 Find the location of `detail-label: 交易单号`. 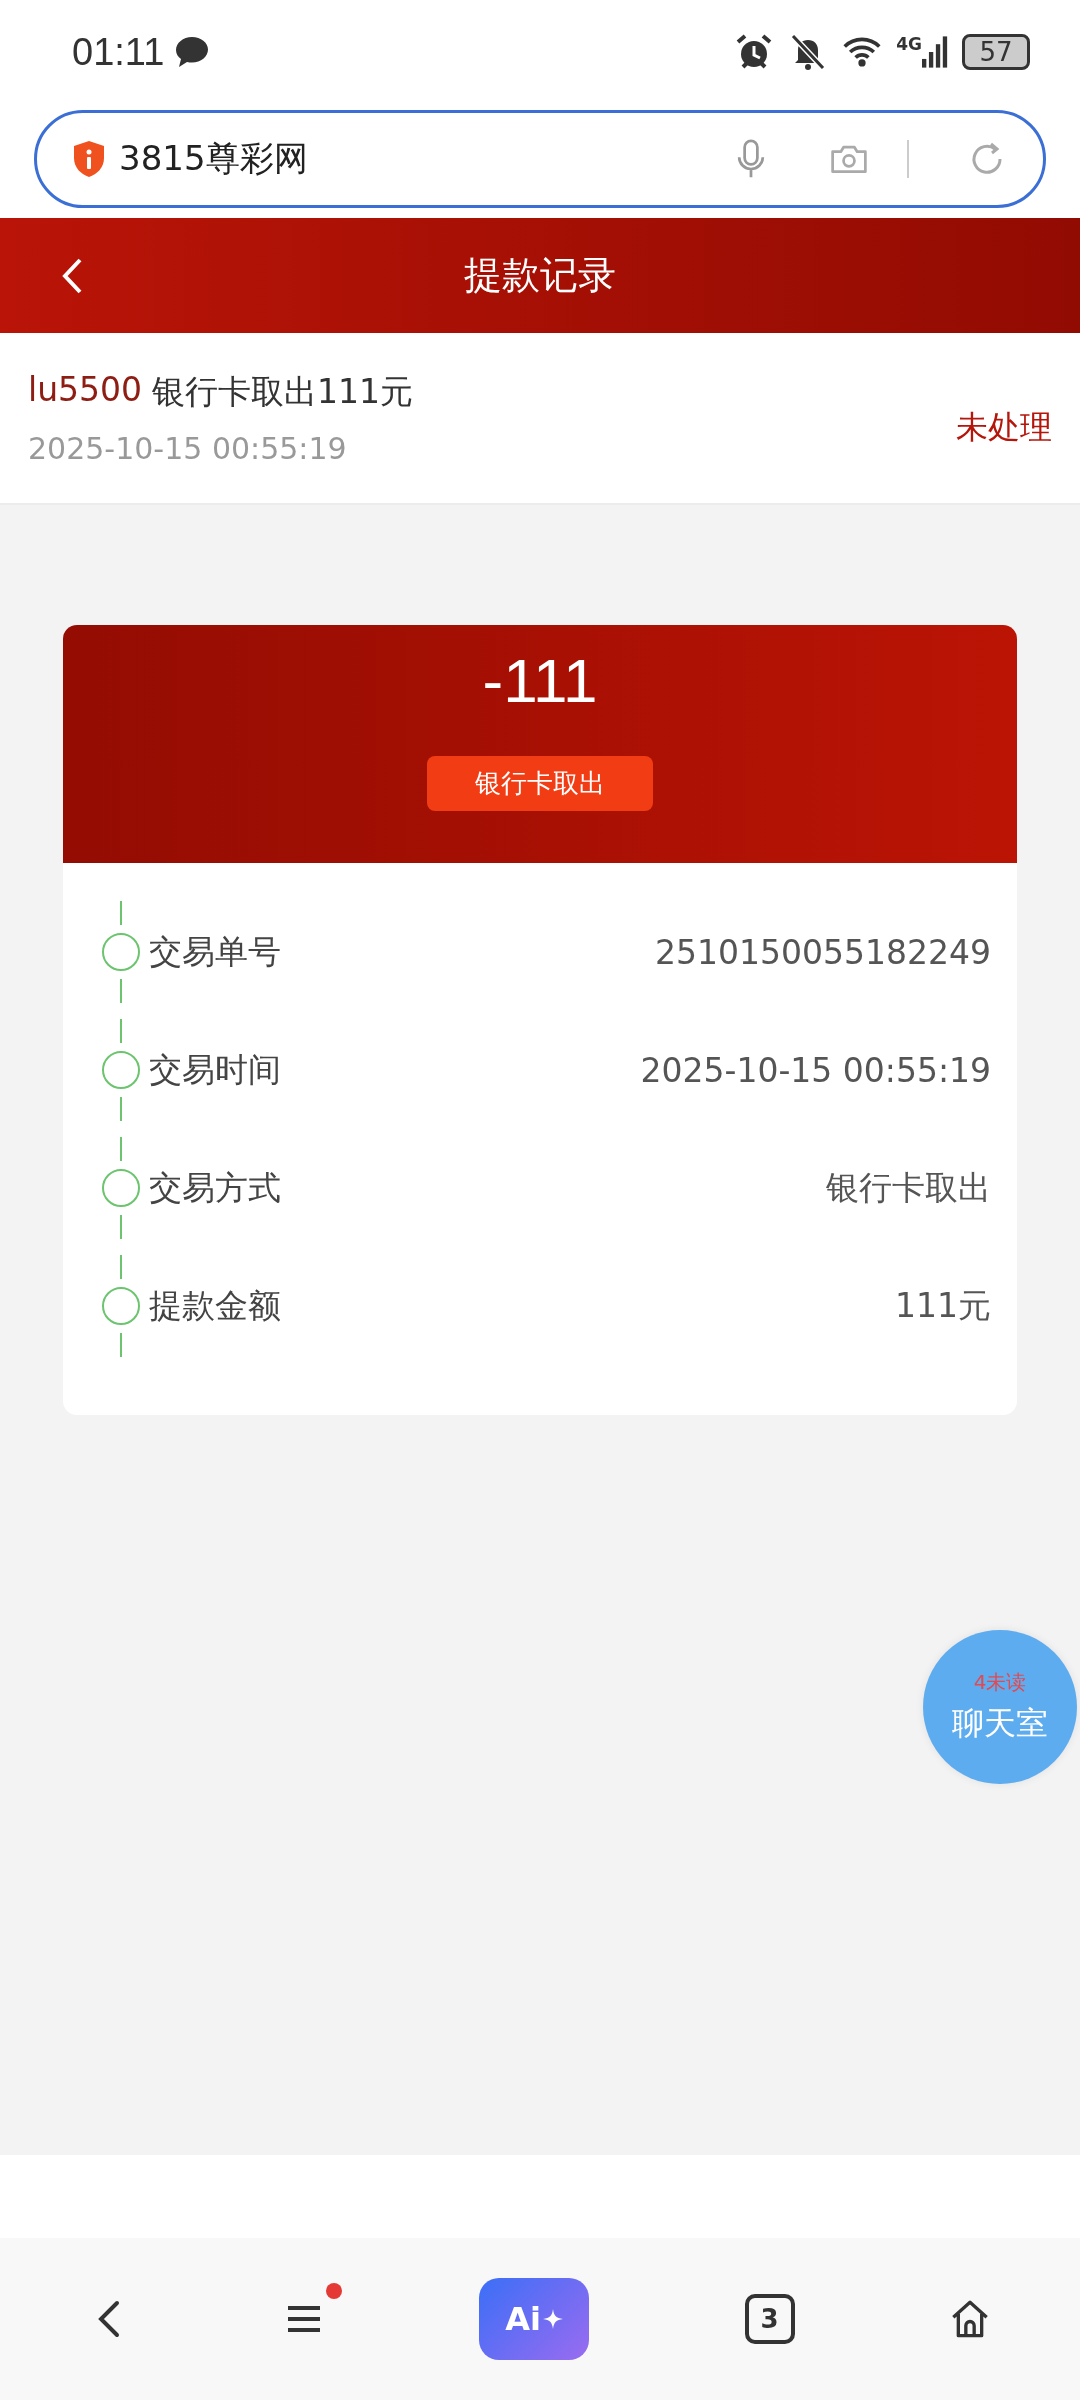

detail-label: 交易单号 is located at coordinates (215, 951).